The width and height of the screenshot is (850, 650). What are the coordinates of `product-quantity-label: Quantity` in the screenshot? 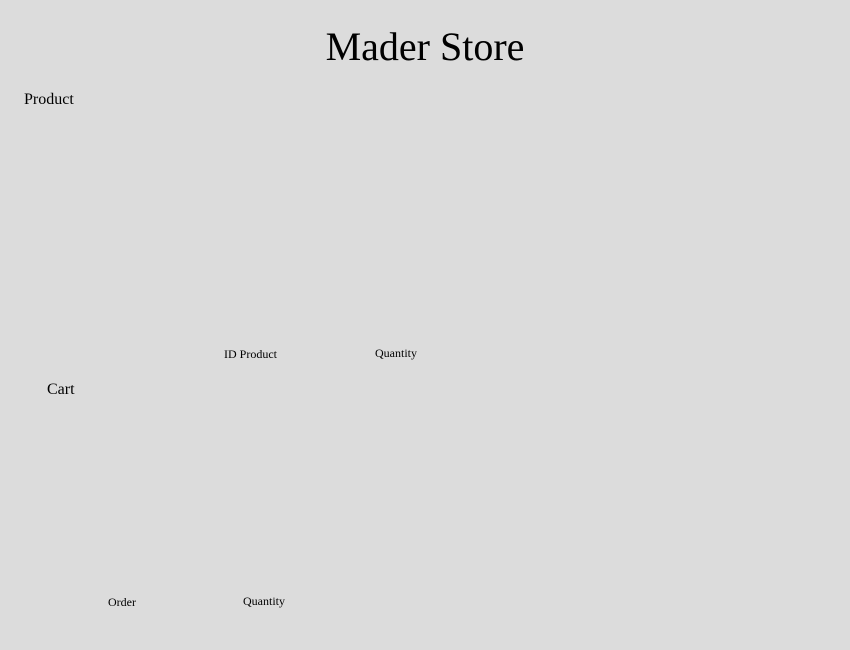 It's located at (396, 353).